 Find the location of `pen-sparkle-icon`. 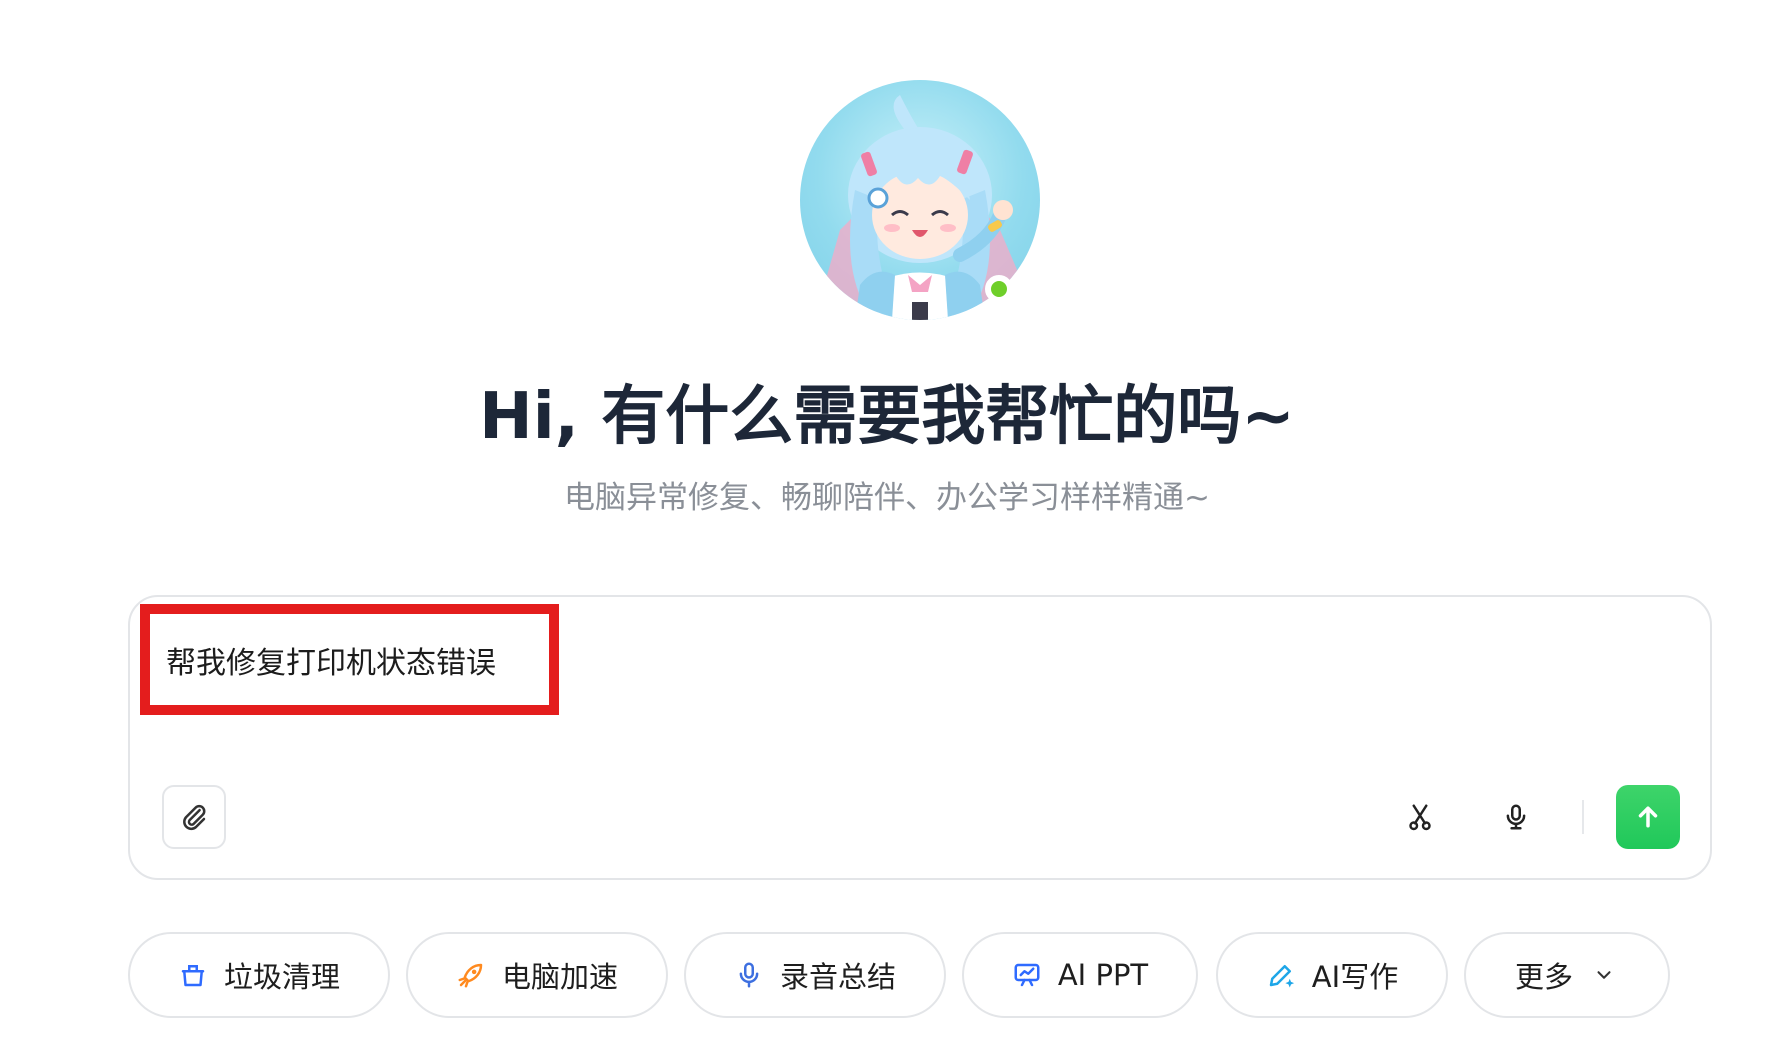

pen-sparkle-icon is located at coordinates (1281, 975).